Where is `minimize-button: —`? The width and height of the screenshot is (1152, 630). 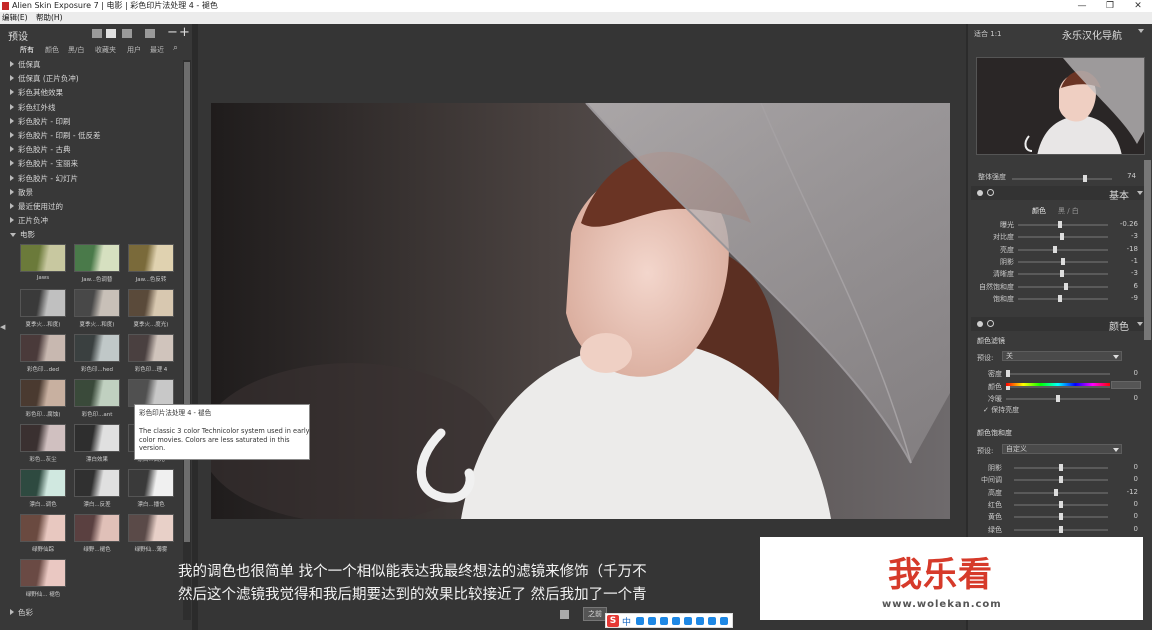
minimize-button: — is located at coordinates (1082, 6).